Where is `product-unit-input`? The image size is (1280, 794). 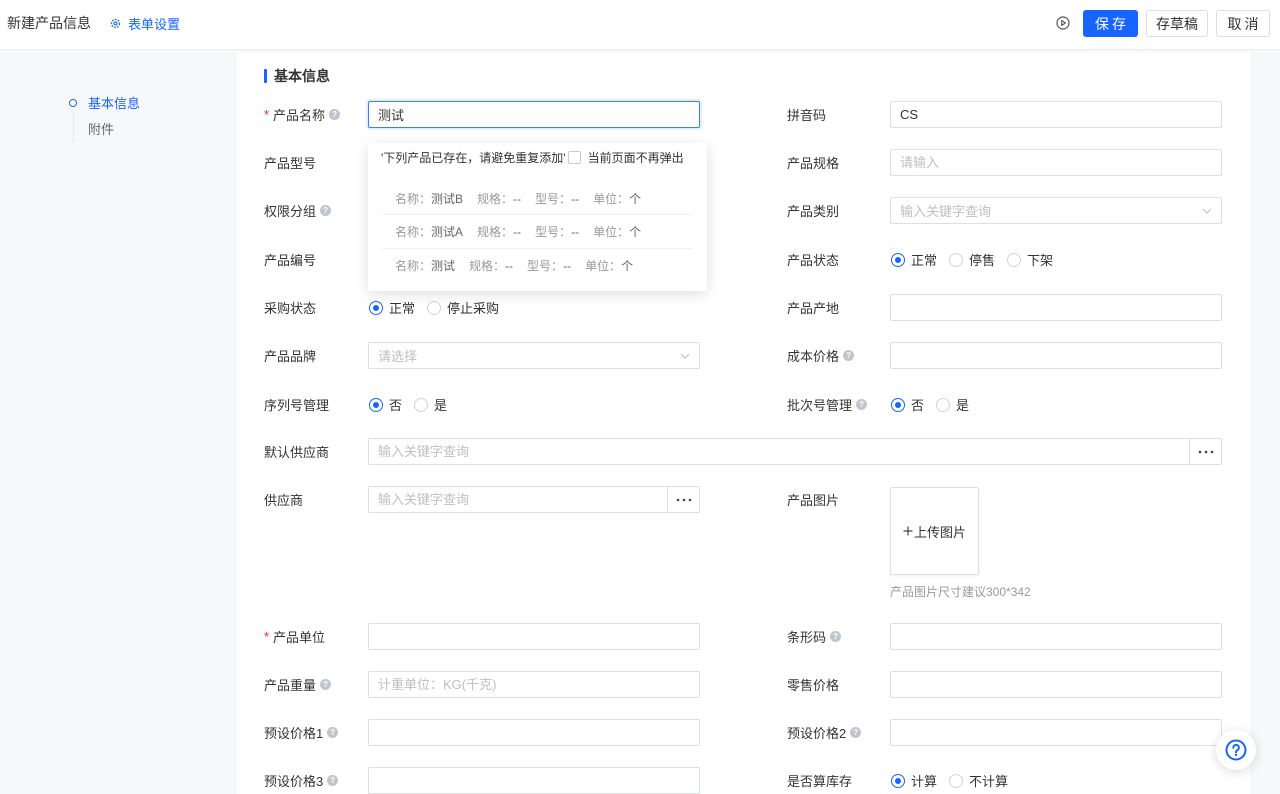 product-unit-input is located at coordinates (534, 636).